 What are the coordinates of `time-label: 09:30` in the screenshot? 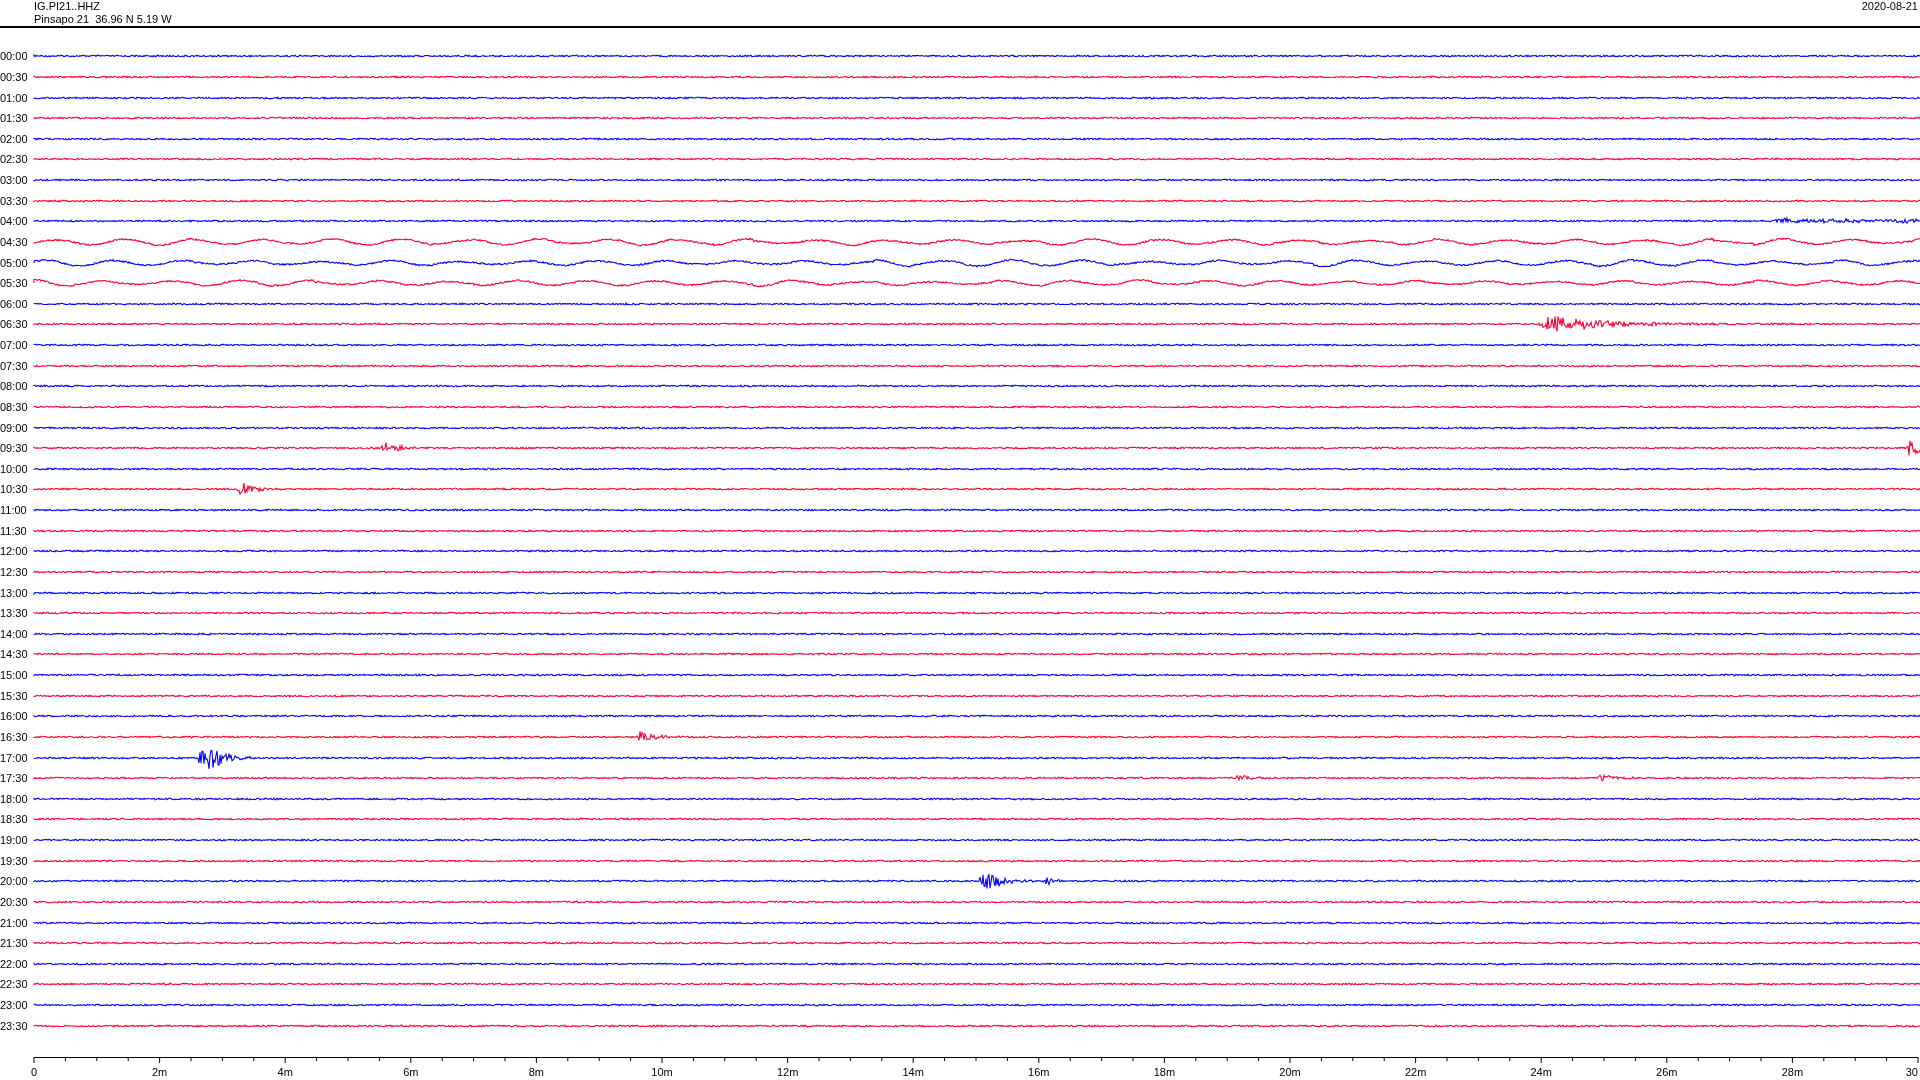 It's located at (14, 448).